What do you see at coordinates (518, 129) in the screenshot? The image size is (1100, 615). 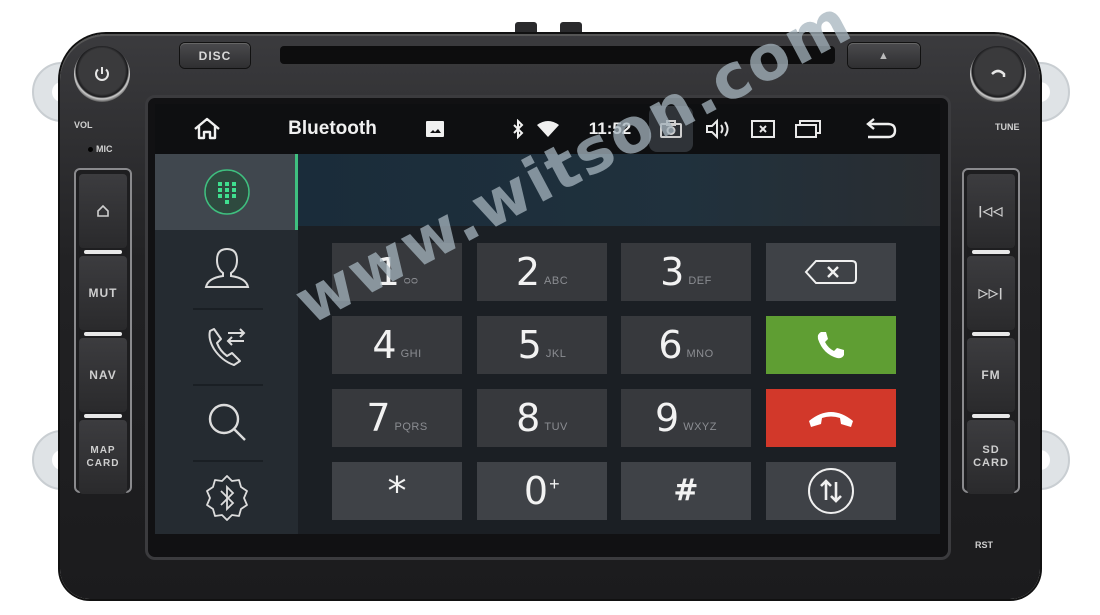 I see `bluetooth-status` at bounding box center [518, 129].